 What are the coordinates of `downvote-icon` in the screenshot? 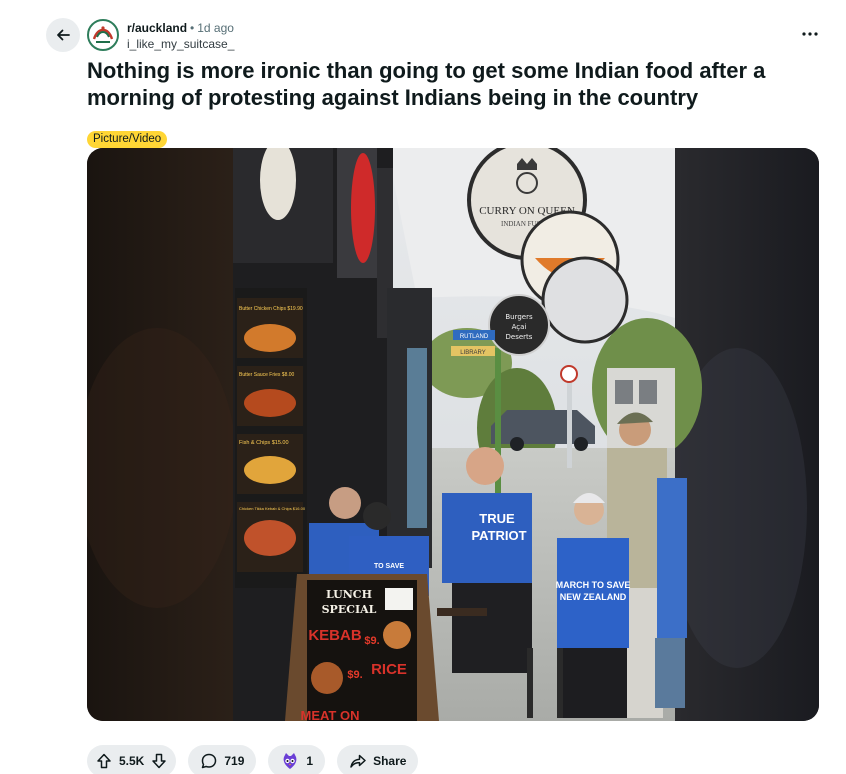 It's located at (159, 761).